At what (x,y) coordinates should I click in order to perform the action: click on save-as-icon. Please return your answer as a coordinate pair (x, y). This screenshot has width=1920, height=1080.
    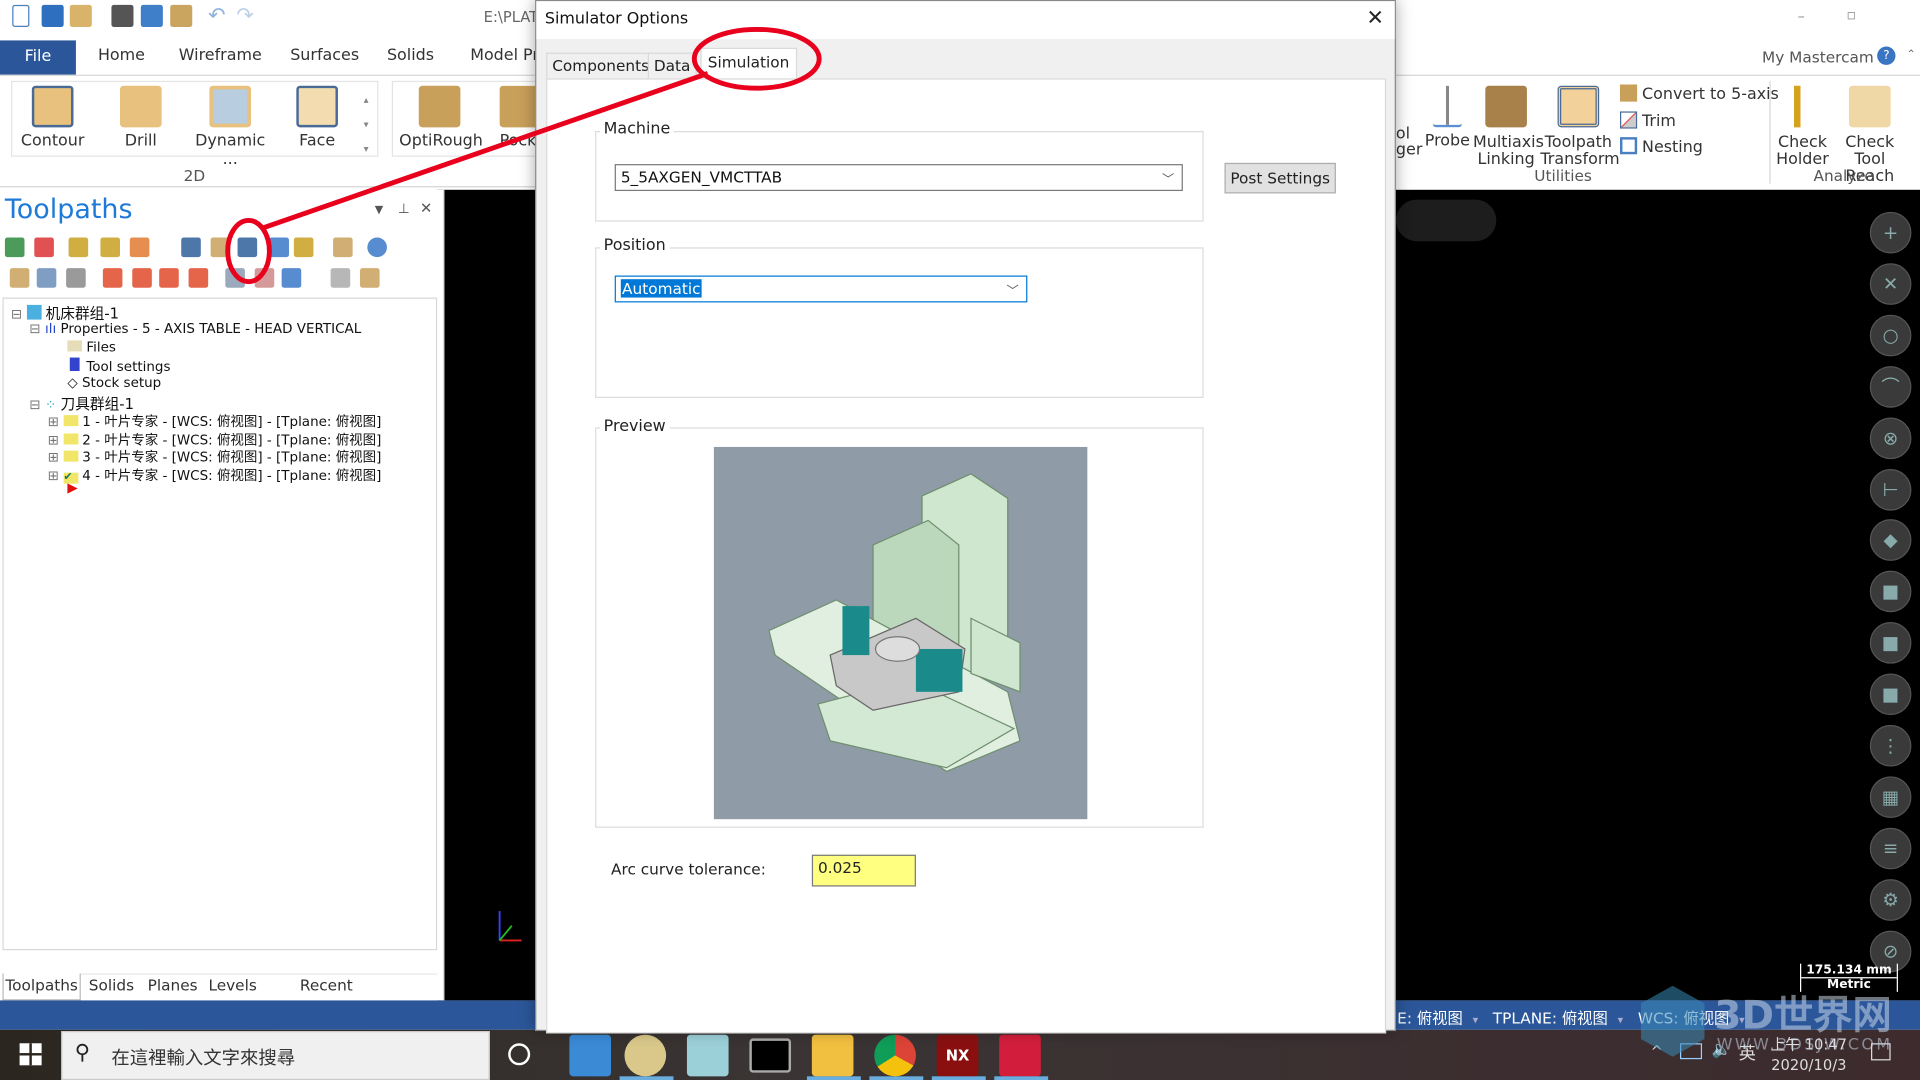
    Looking at the image, I should click on (151, 15).